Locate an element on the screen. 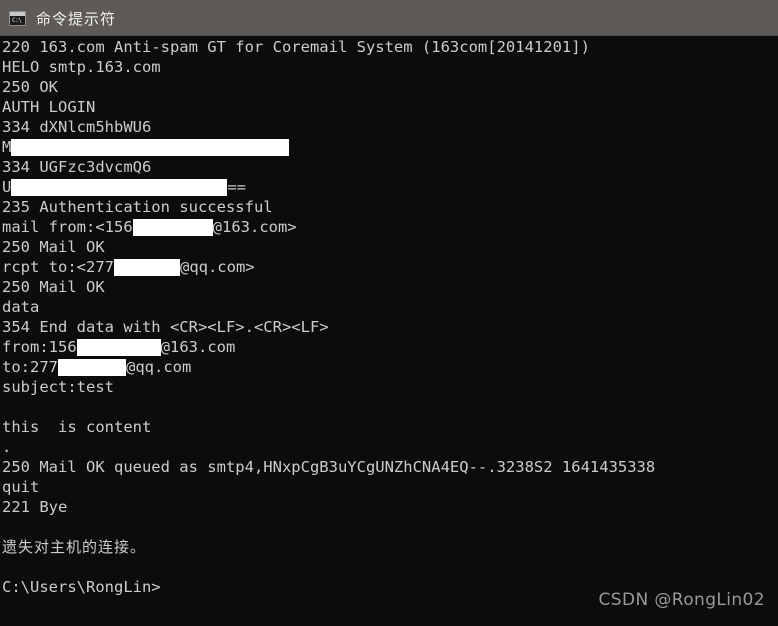  console-line-suffix: @qq.com> is located at coordinates (217, 267).